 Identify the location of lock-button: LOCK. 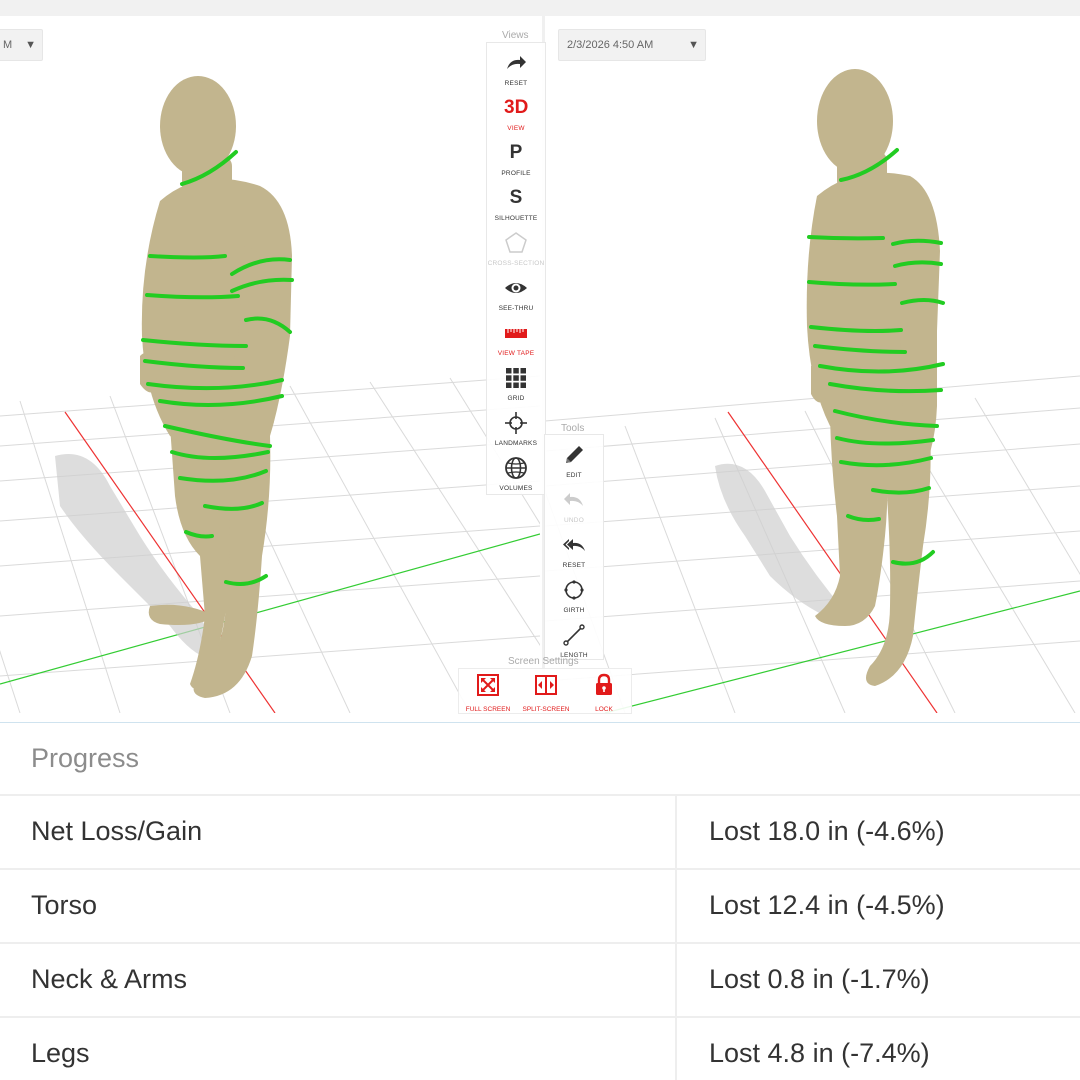
(604, 693).